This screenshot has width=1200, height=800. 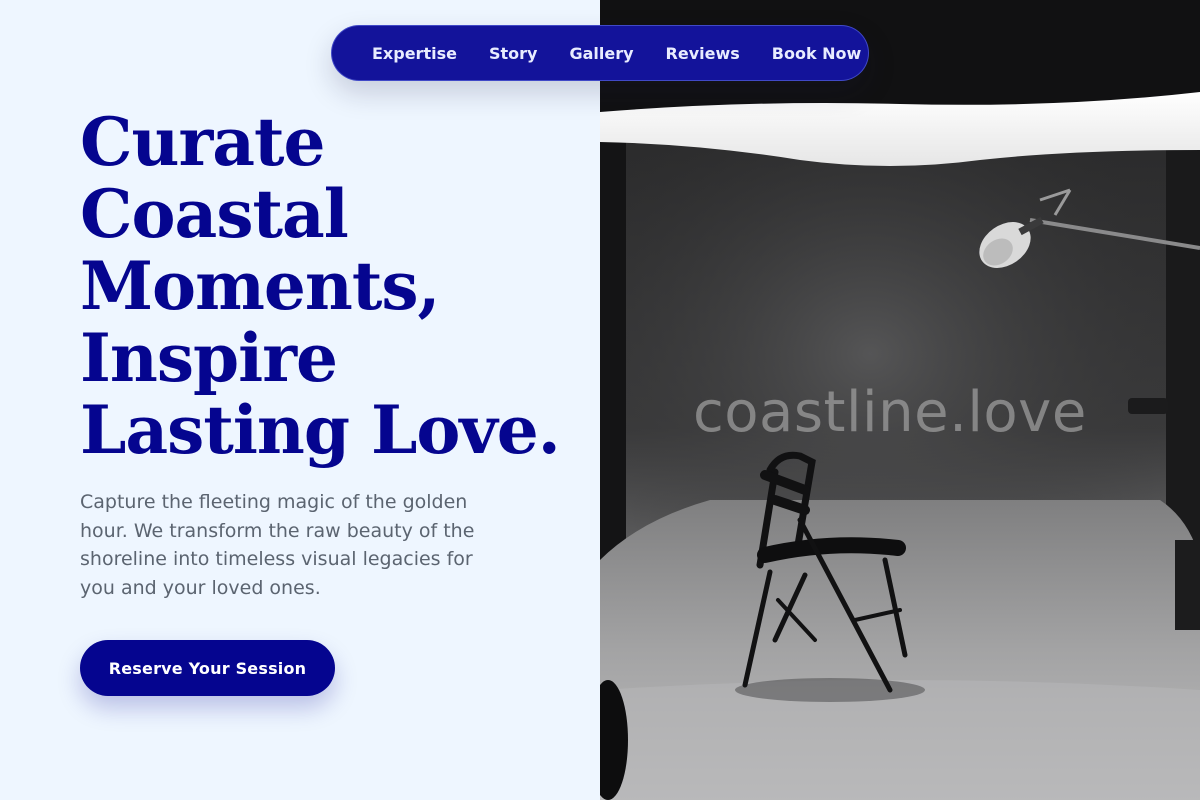 What do you see at coordinates (703, 53) in the screenshot?
I see `nav-item-reviews: Reviews` at bounding box center [703, 53].